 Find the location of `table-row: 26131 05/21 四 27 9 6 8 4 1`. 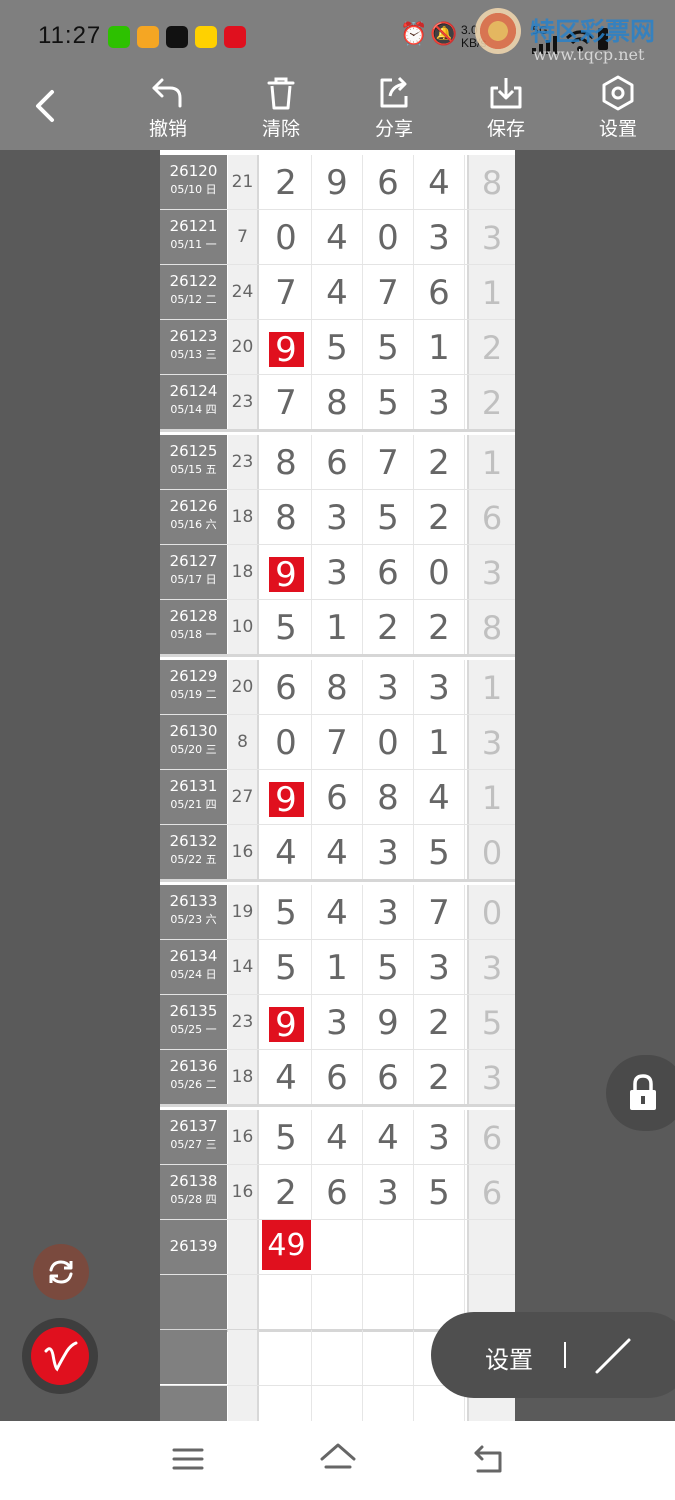

table-row: 26131 05/21 四 27 9 6 8 4 1 is located at coordinates (337, 797).